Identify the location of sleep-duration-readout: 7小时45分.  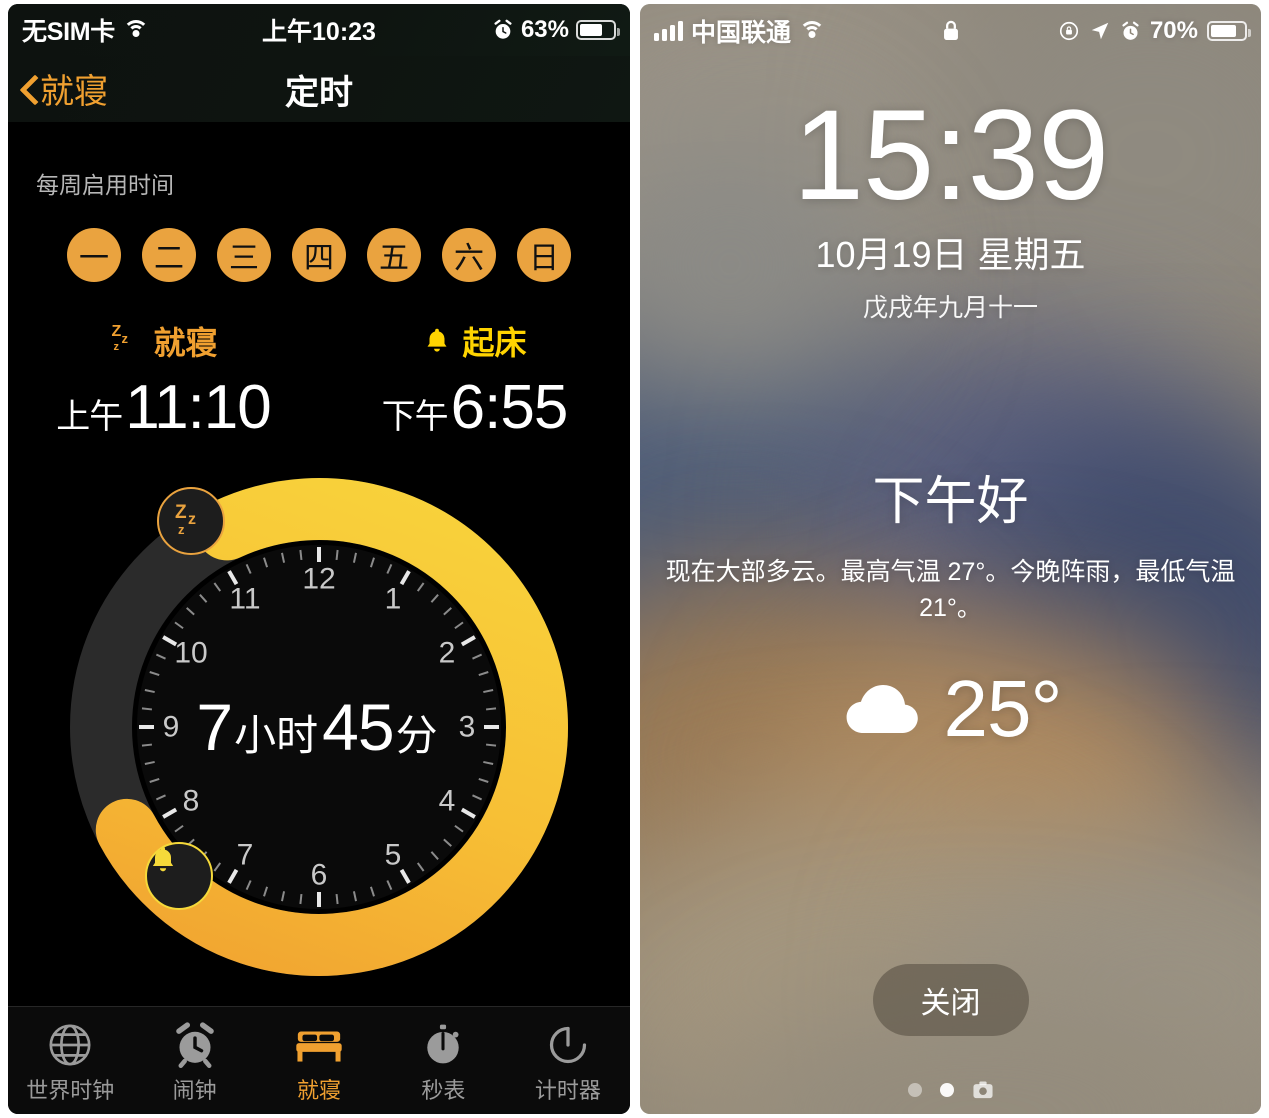
(319, 727).